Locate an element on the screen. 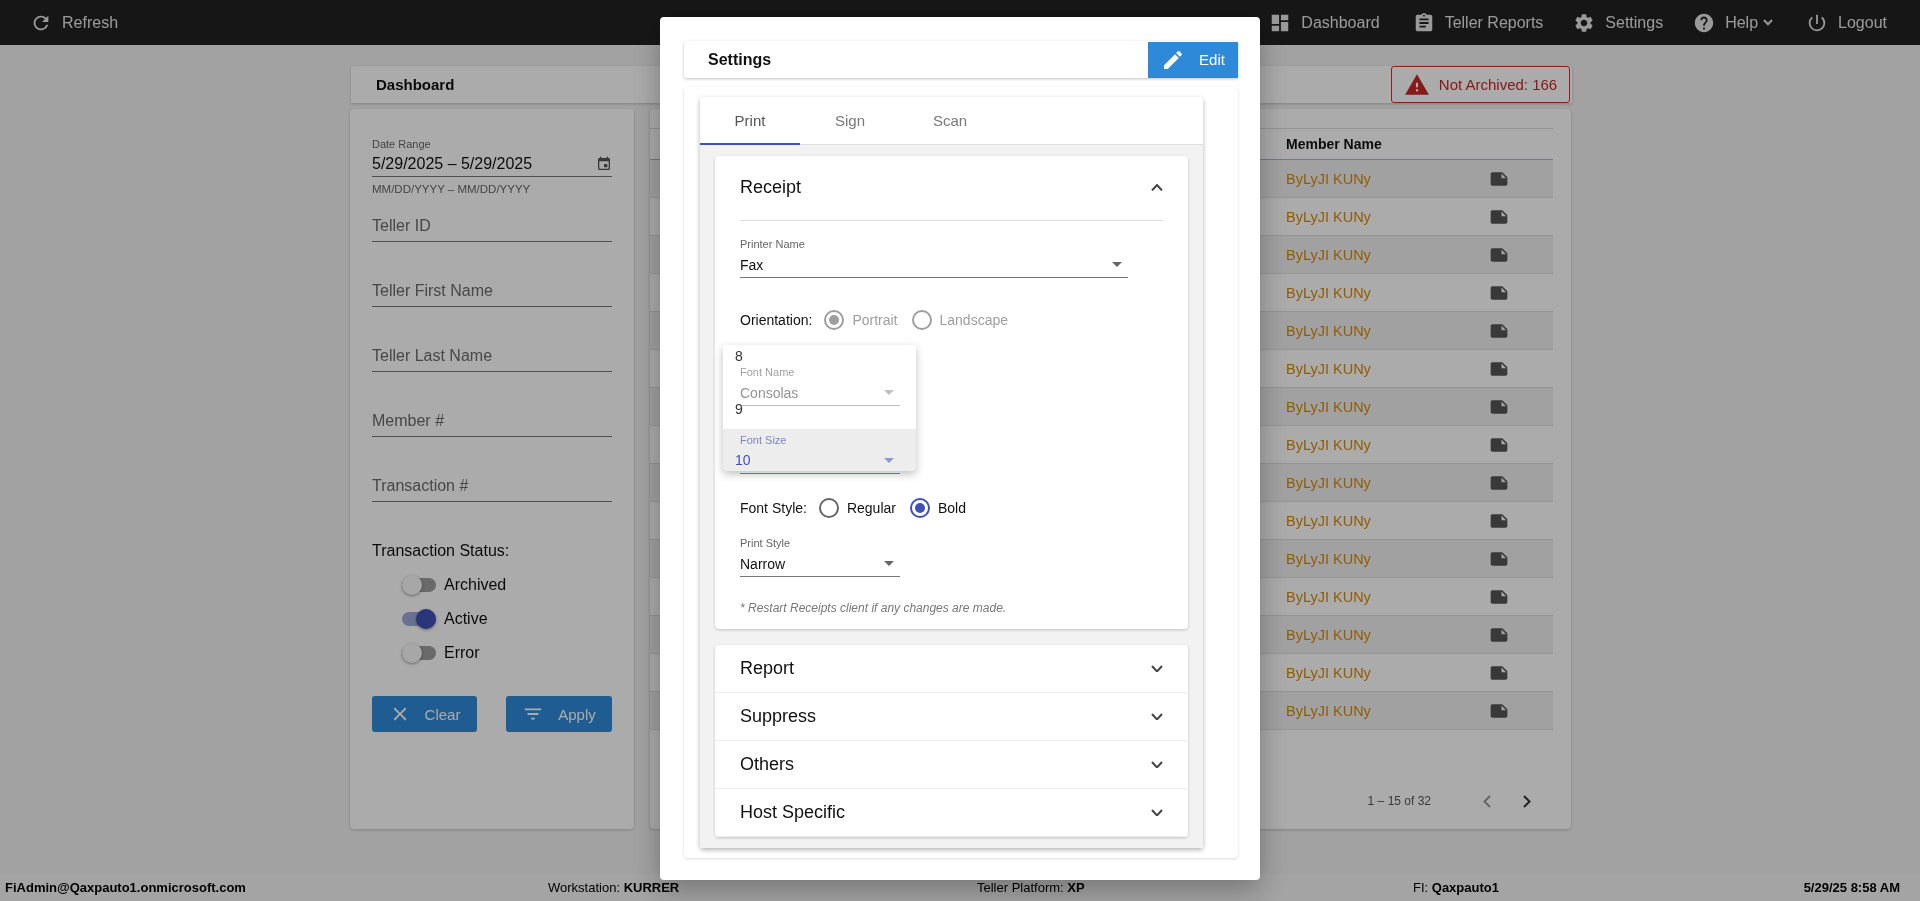 Image resolution: width=1920 pixels, height=901 pixels. chevron-up-icon is located at coordinates (1157, 187).